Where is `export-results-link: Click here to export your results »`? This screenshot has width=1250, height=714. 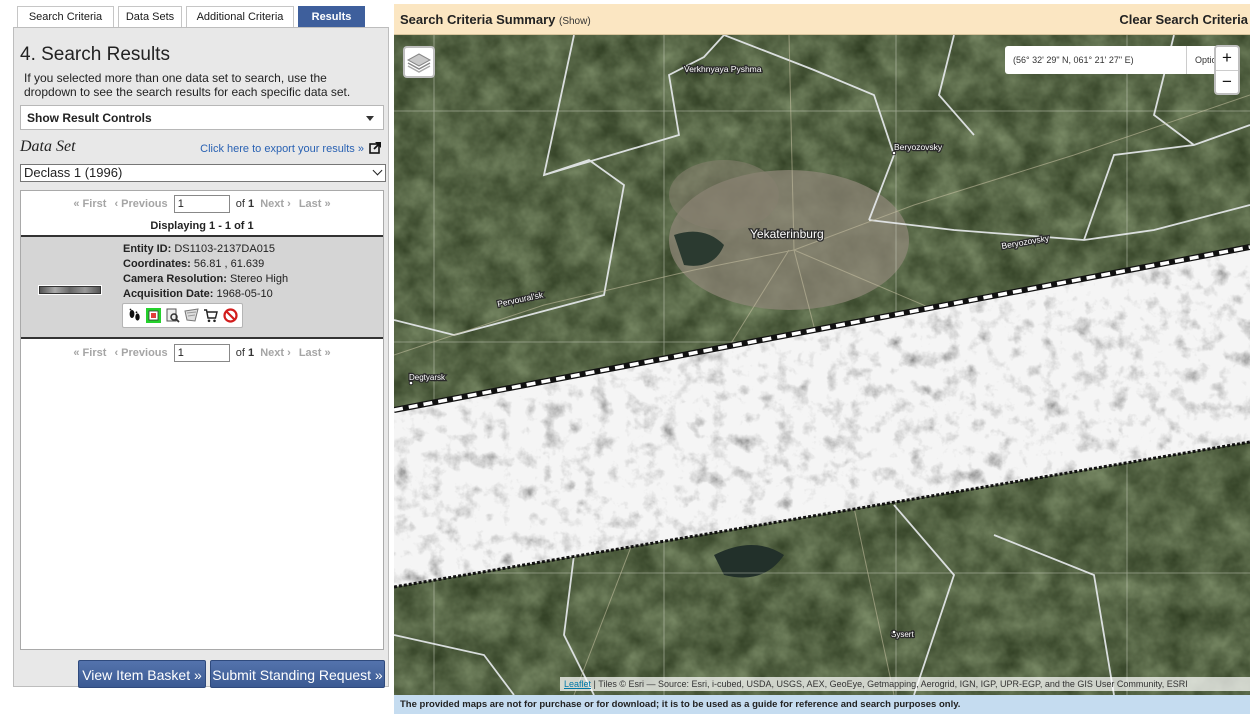 export-results-link: Click here to export your results » is located at coordinates (282, 149).